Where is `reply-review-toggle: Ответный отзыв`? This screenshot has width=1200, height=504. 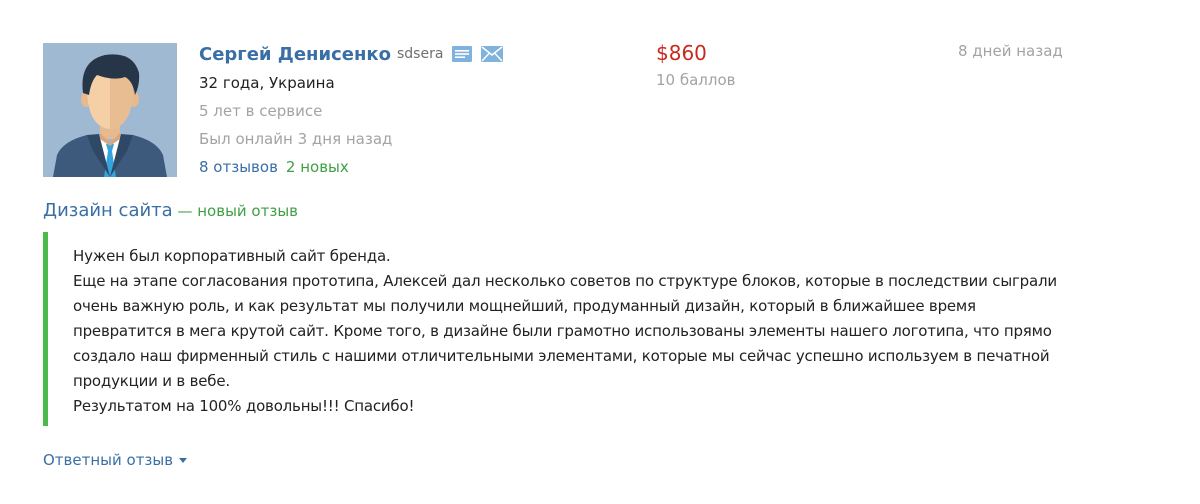 reply-review-toggle: Ответный отзыв is located at coordinates (115, 460).